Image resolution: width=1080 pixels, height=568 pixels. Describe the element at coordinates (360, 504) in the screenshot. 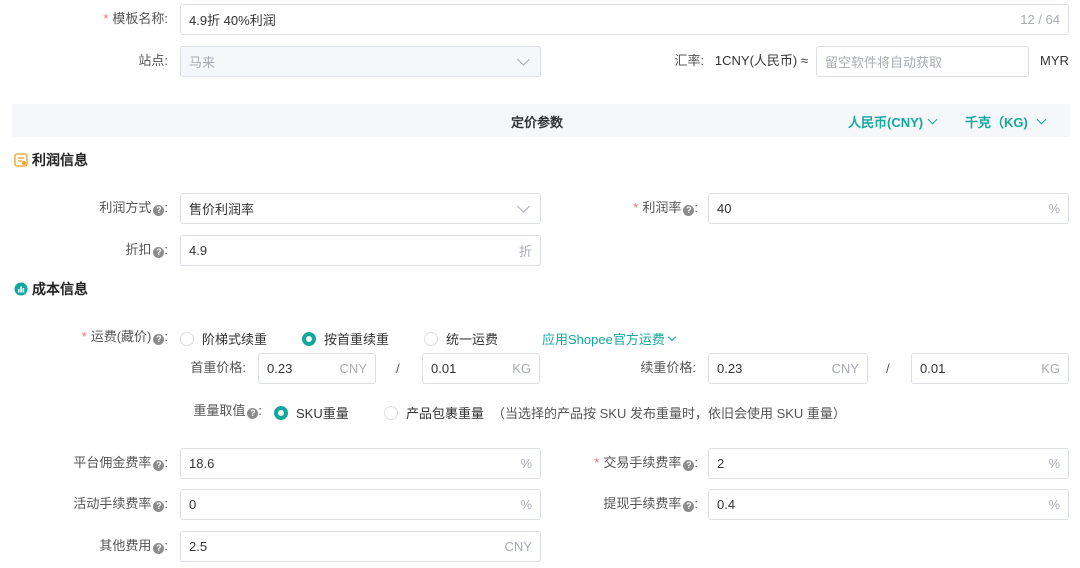

I see `activity-input: 0 %` at that location.